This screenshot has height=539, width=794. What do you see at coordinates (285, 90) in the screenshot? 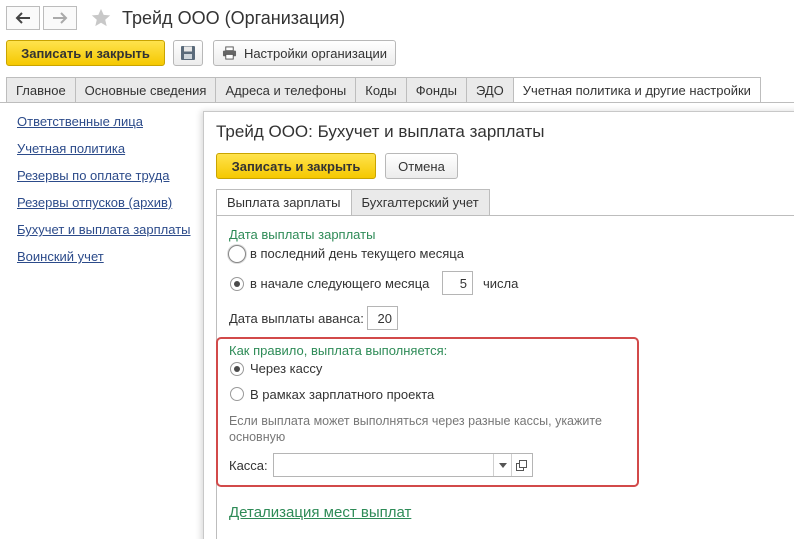
I see `tab-addresses-phones: Адреса и телефоны` at bounding box center [285, 90].